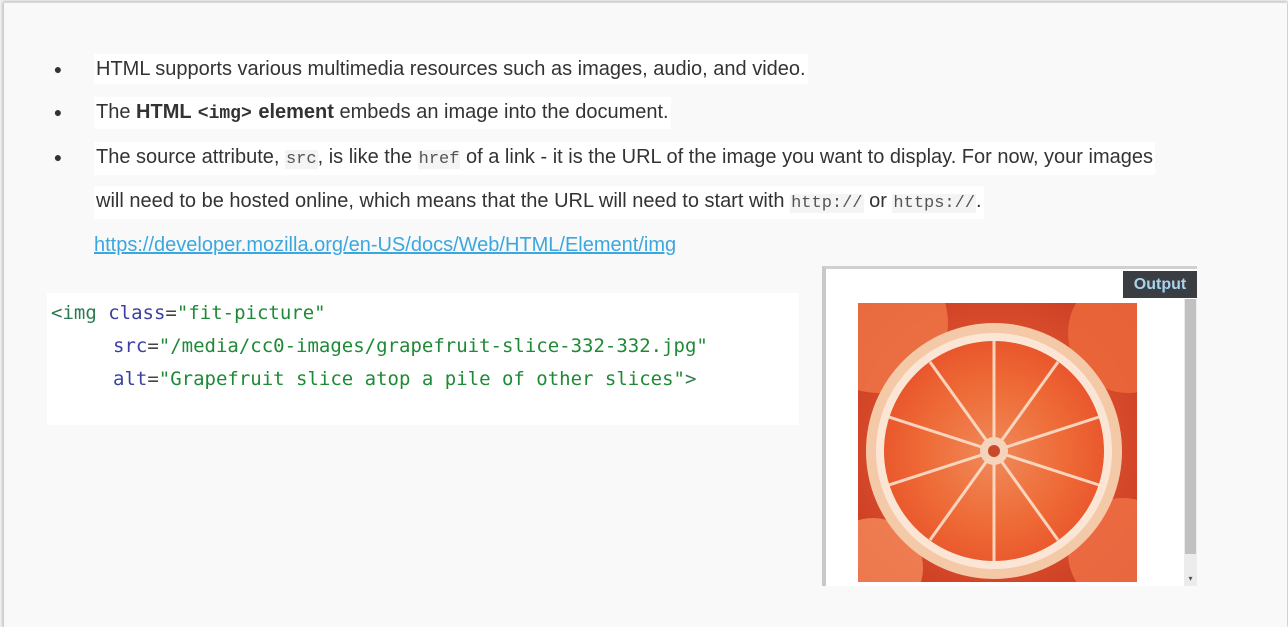 The width and height of the screenshot is (1288, 627). Describe the element at coordinates (1190, 579) in the screenshot. I see `scroll-down-arrow-icon: ▾` at that location.